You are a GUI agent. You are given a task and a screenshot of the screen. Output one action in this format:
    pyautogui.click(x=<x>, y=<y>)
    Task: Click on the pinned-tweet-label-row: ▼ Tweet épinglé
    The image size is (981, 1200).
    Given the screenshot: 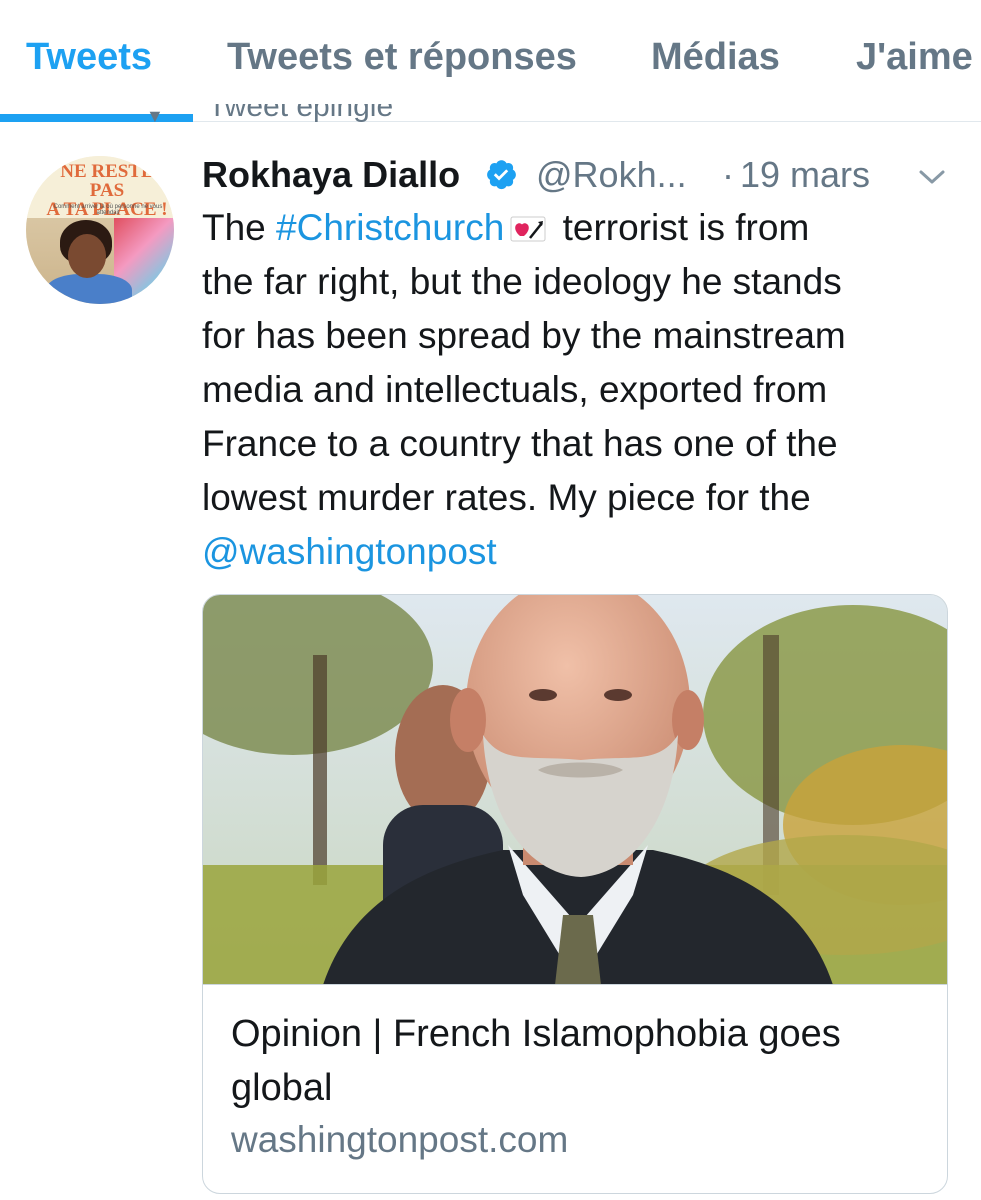 What is the action you would take?
    pyautogui.click(x=340, y=113)
    